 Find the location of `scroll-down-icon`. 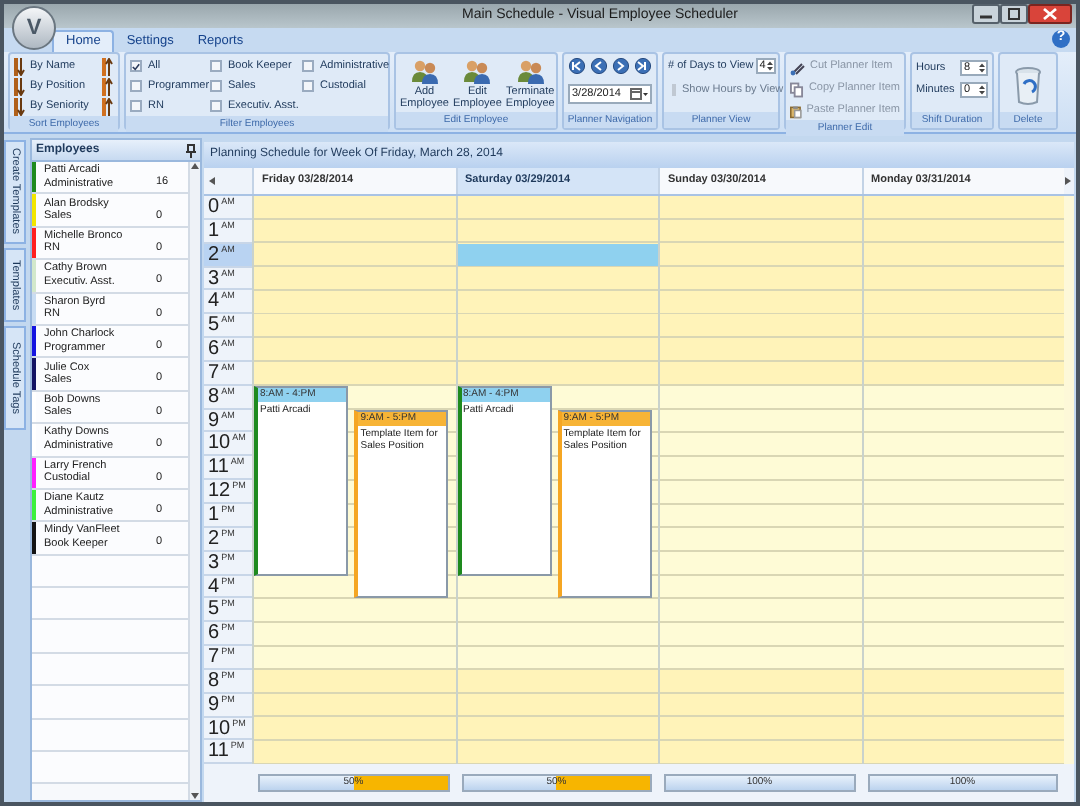

scroll-down-icon is located at coordinates (195, 796).